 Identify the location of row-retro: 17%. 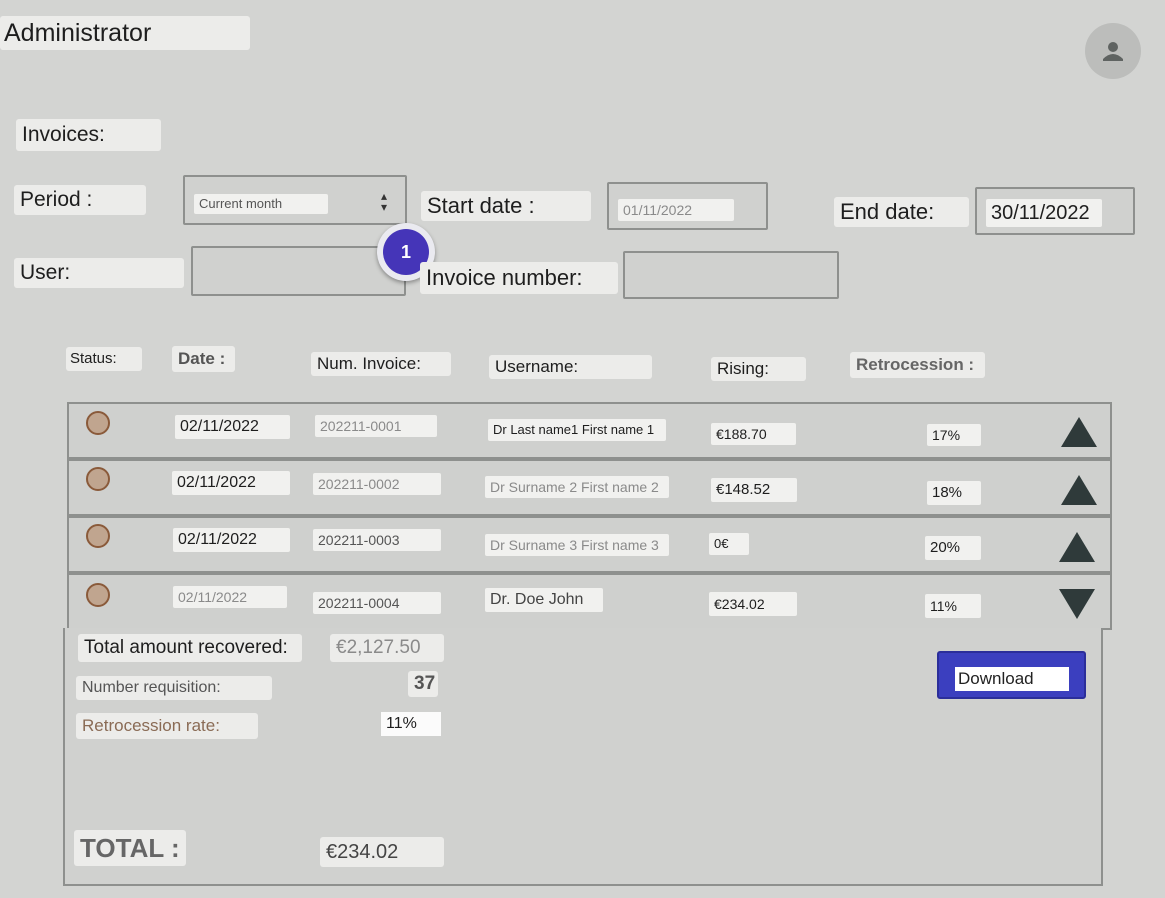
(954, 435).